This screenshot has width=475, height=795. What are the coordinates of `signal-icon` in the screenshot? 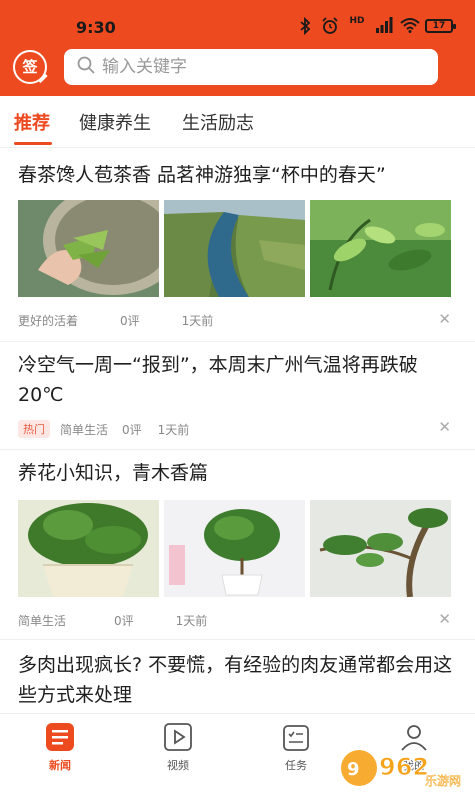 It's located at (384, 26).